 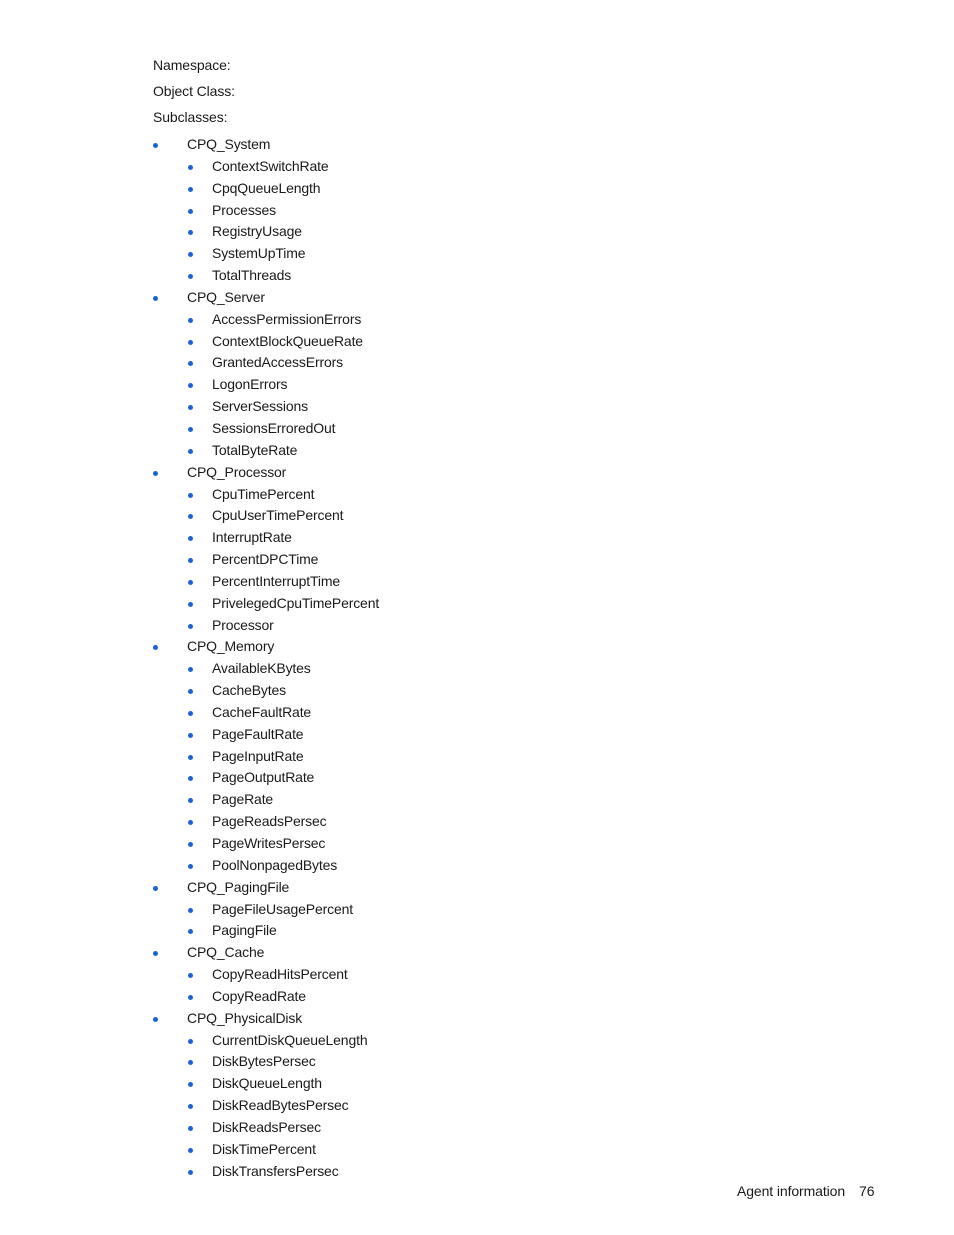 What do you see at coordinates (806, 1191) in the screenshot?
I see `page-footer: Agent information 76` at bounding box center [806, 1191].